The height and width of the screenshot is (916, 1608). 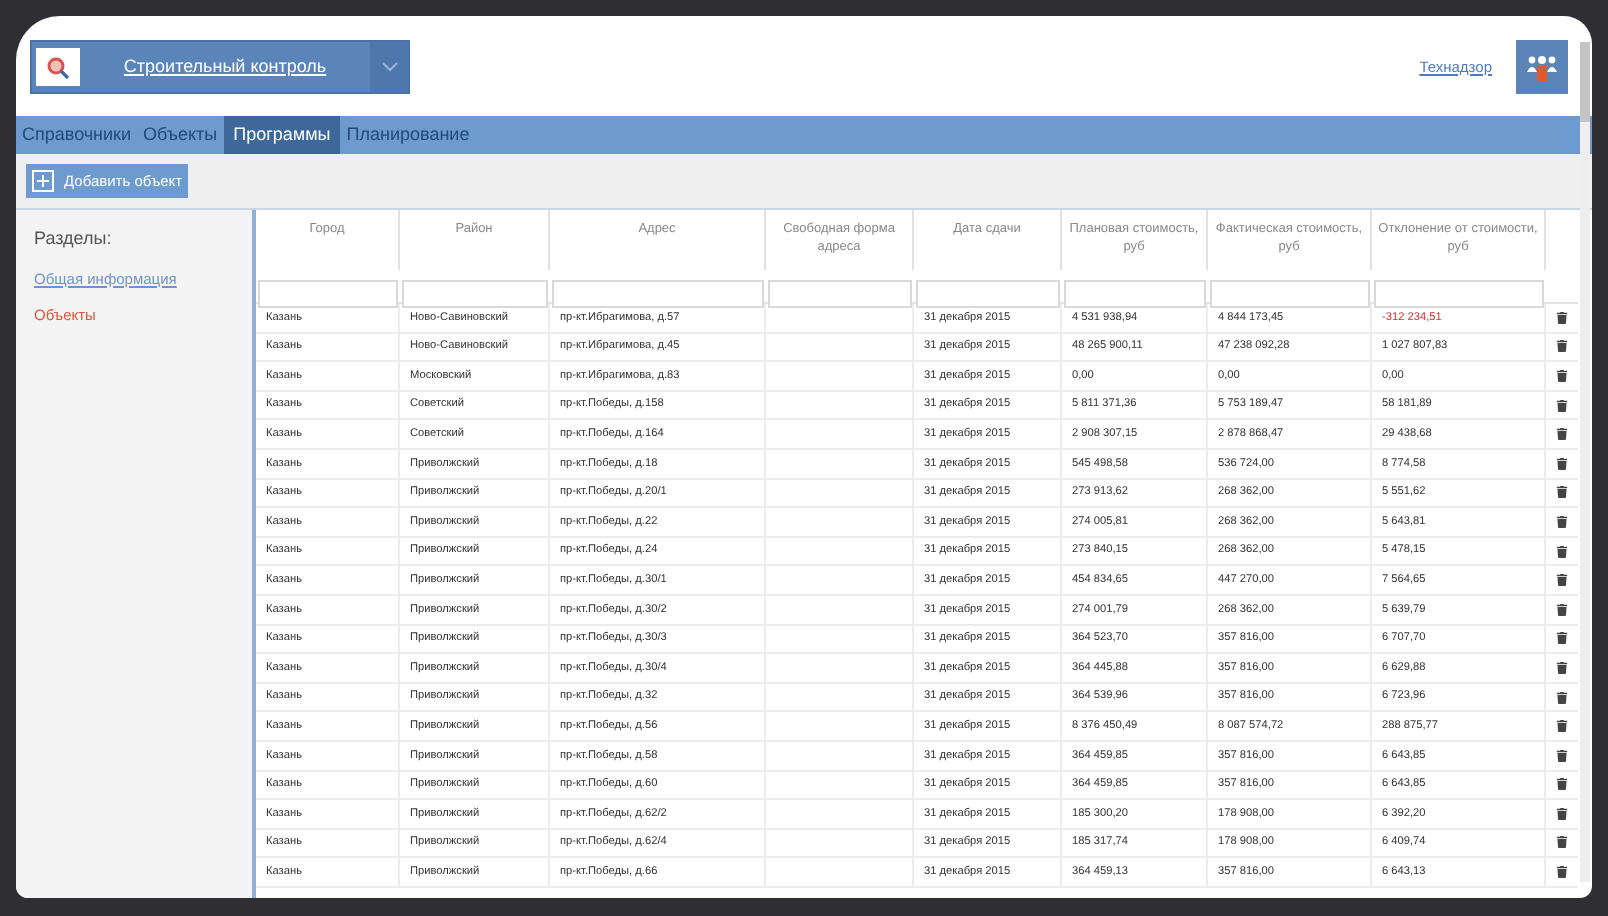 I want to click on users-icon, so click(x=1542, y=67).